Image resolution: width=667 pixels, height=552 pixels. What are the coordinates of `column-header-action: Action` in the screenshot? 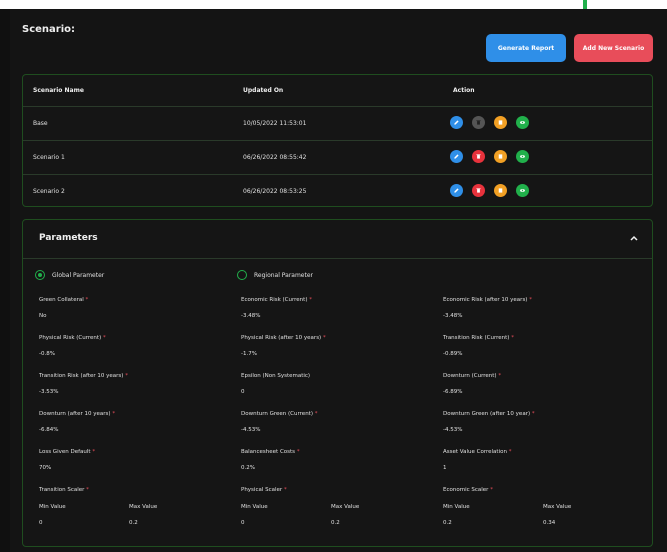 It's located at (464, 90).